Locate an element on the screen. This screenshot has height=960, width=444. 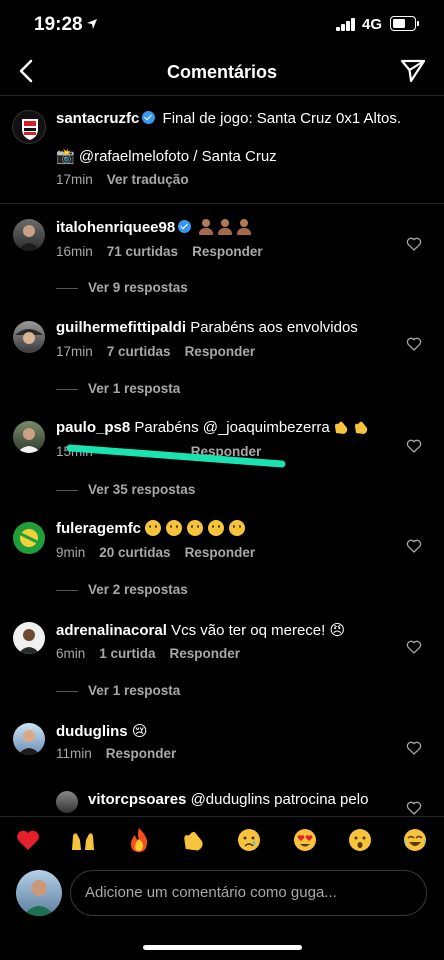
comment-username: adrenalinacoral is located at coordinates (111, 630).